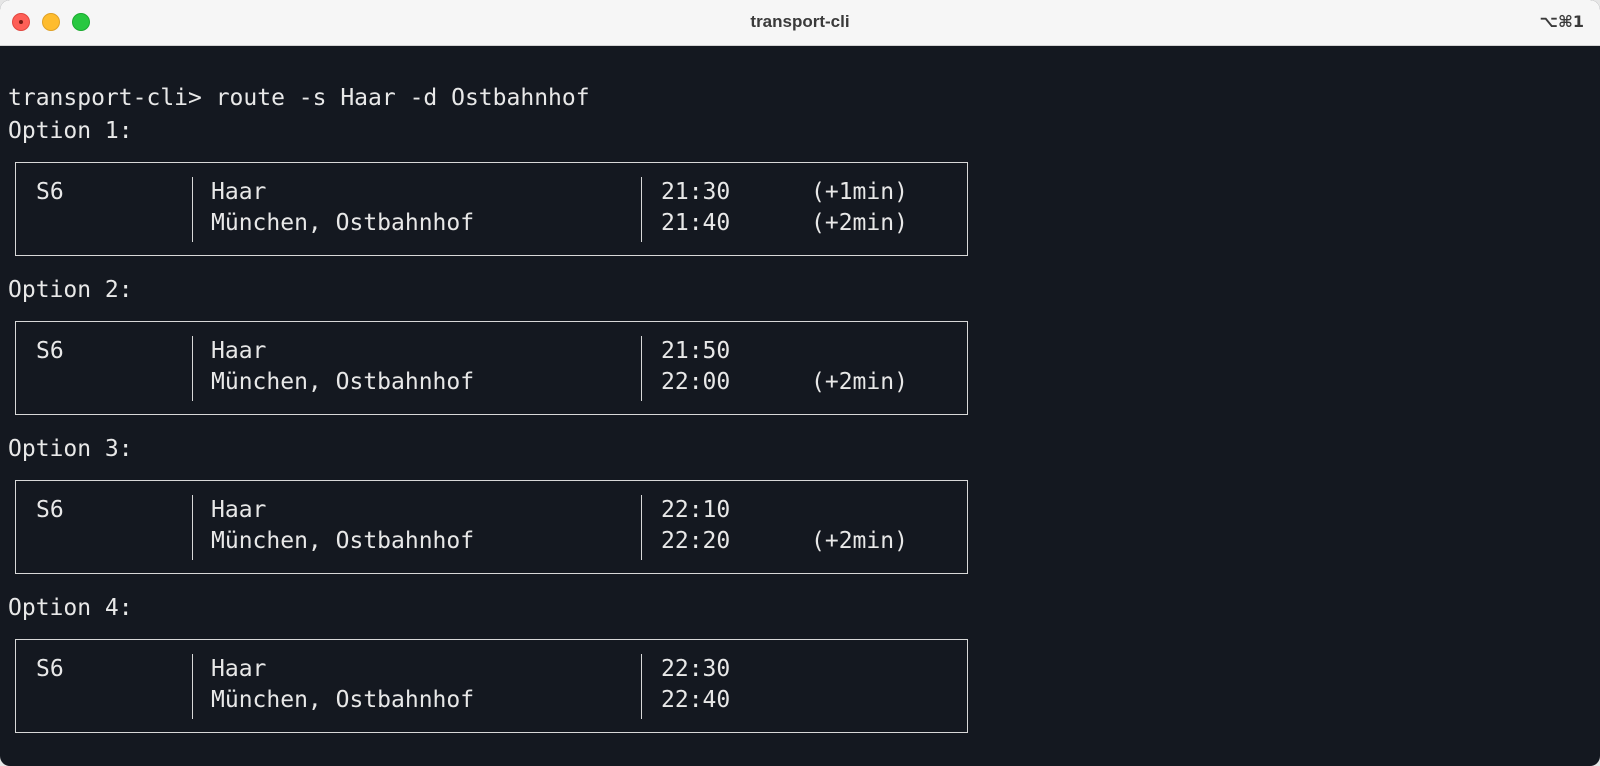  I want to click on title-bar: transport-cli ⌥⌘1, so click(800, 23).